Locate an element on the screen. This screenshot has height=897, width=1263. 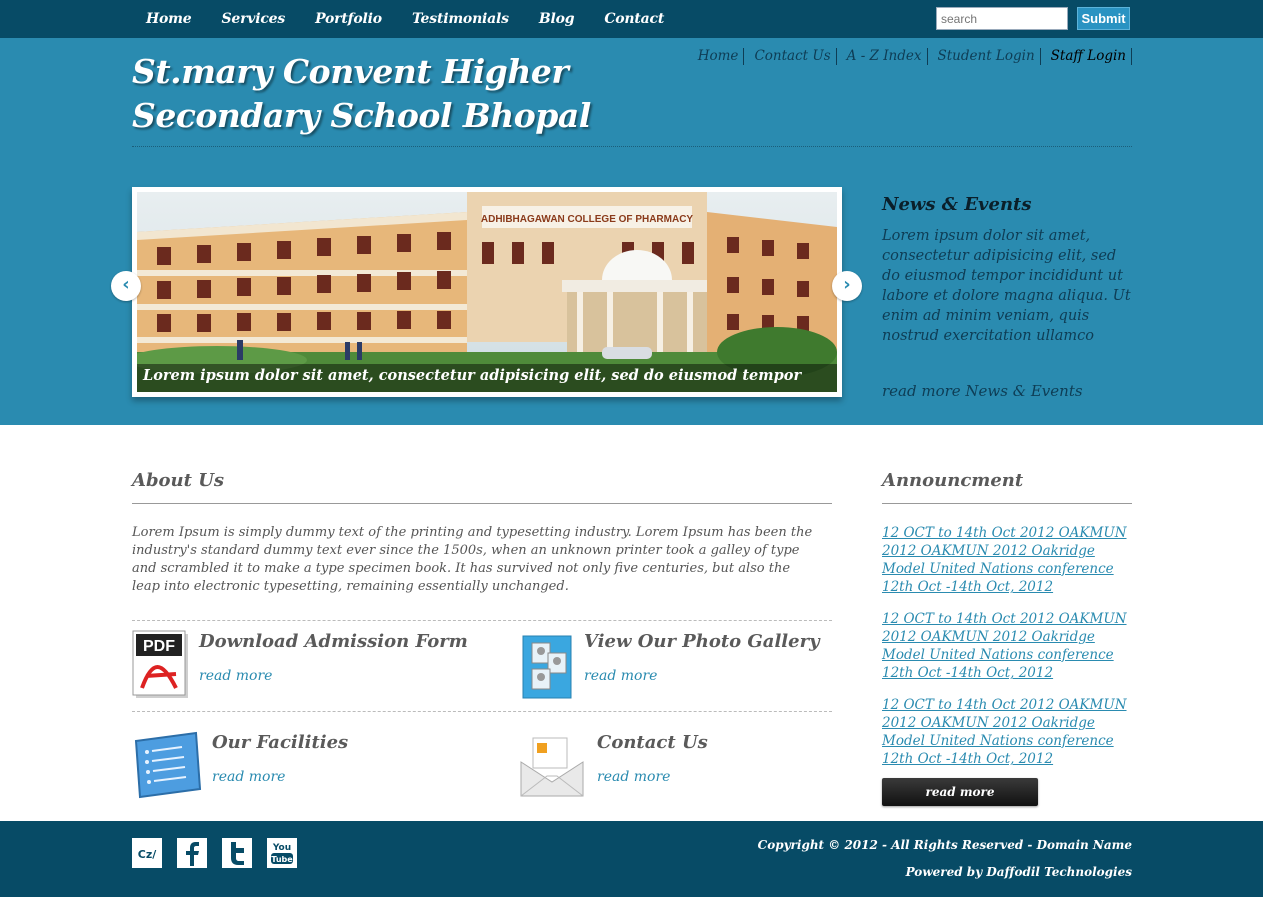
nav-services: Services is located at coordinates (254, 19).